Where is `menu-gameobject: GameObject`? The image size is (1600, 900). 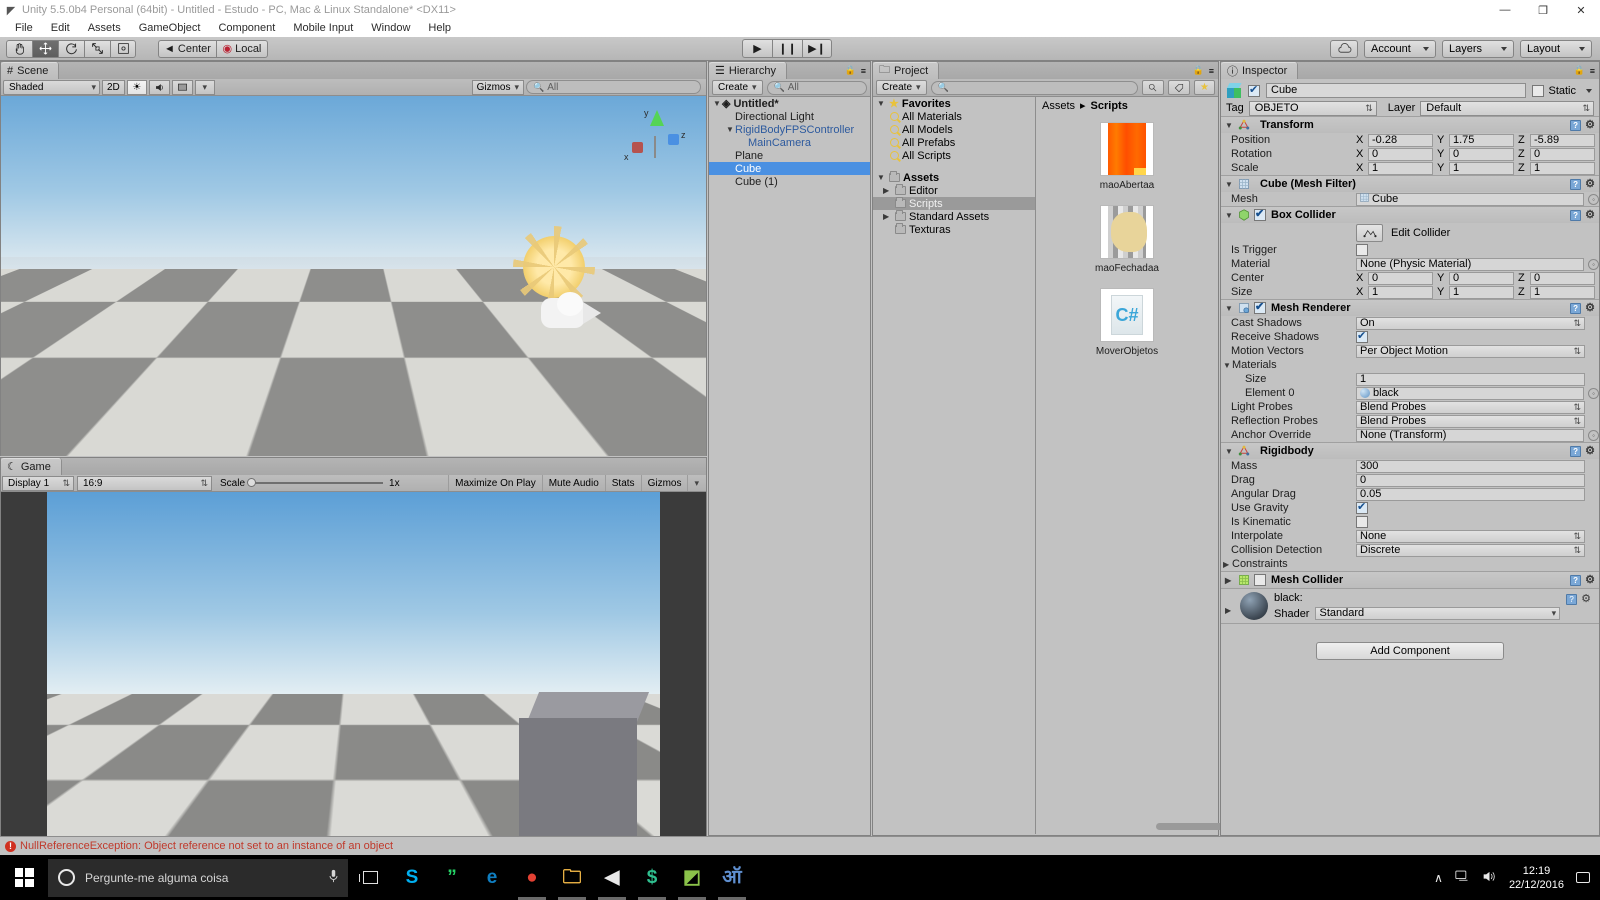
menu-gameobject: GameObject is located at coordinates (170, 28).